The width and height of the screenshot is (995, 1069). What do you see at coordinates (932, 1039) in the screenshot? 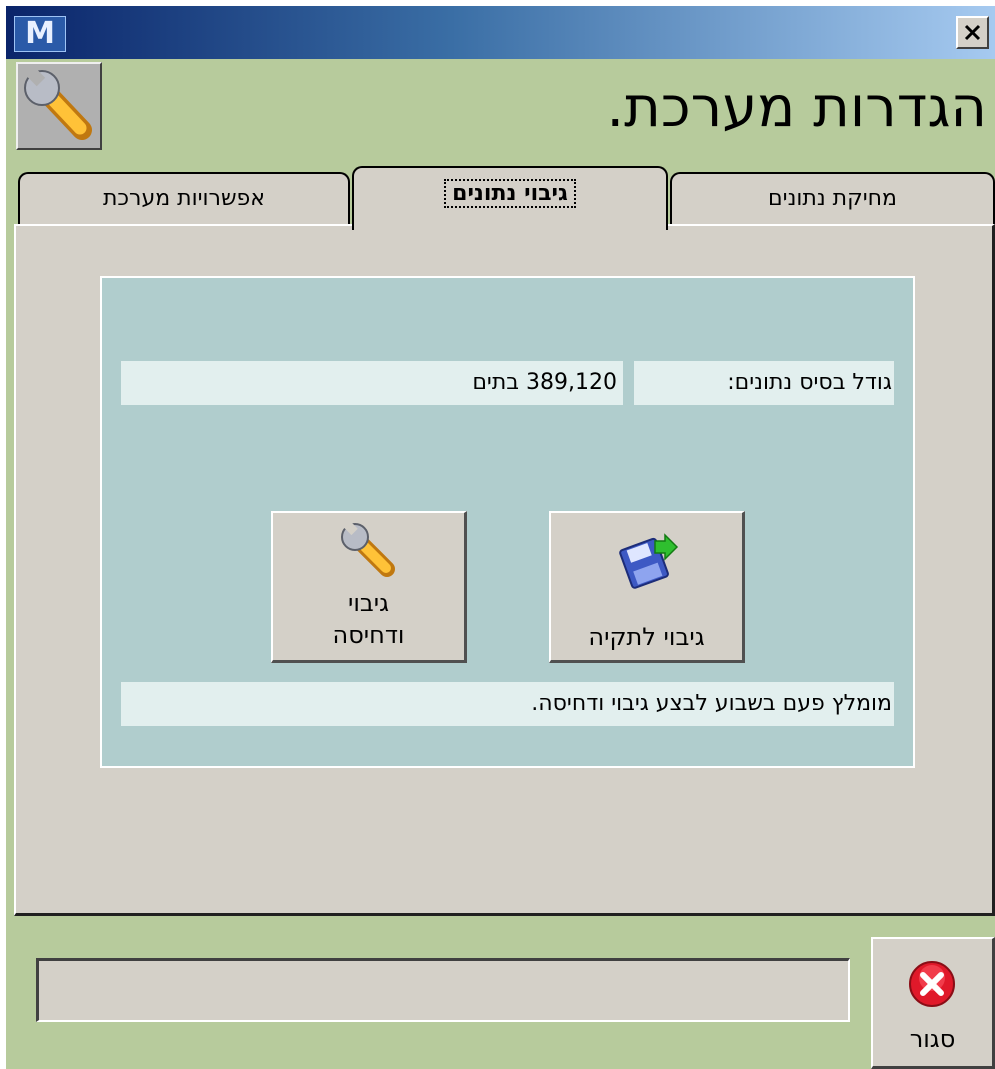
I see `close-button-label: סגור` at bounding box center [932, 1039].